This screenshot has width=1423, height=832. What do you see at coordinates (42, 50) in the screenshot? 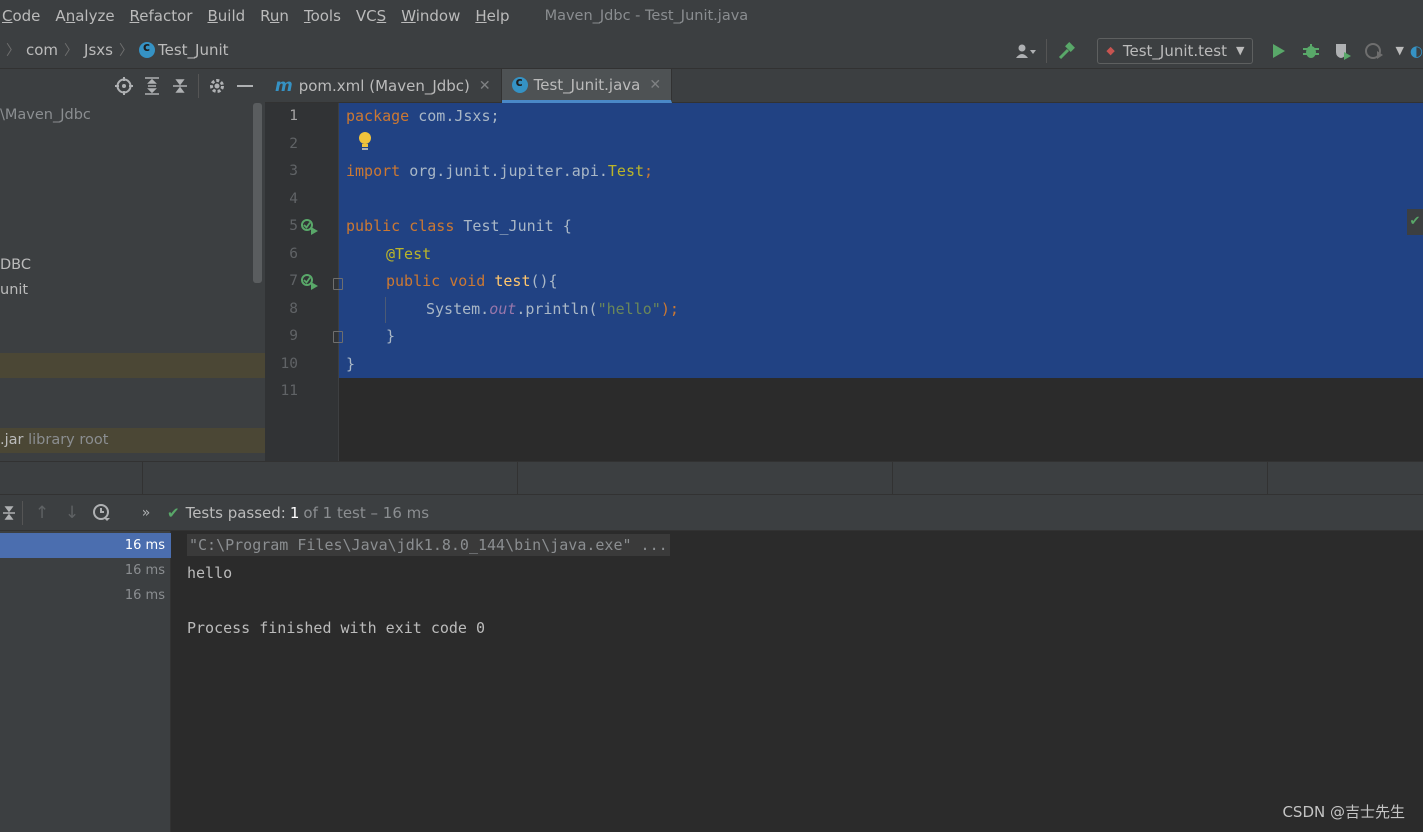
I see `breadcrumb-com: com` at bounding box center [42, 50].